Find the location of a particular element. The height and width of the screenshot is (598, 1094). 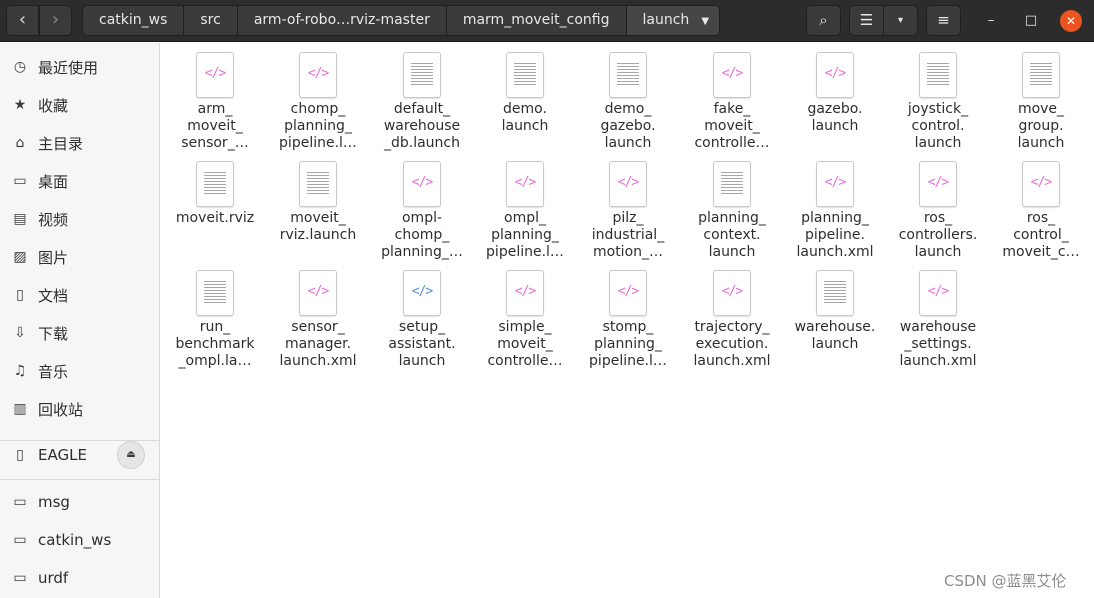

forward-button: › is located at coordinates (55, 20).